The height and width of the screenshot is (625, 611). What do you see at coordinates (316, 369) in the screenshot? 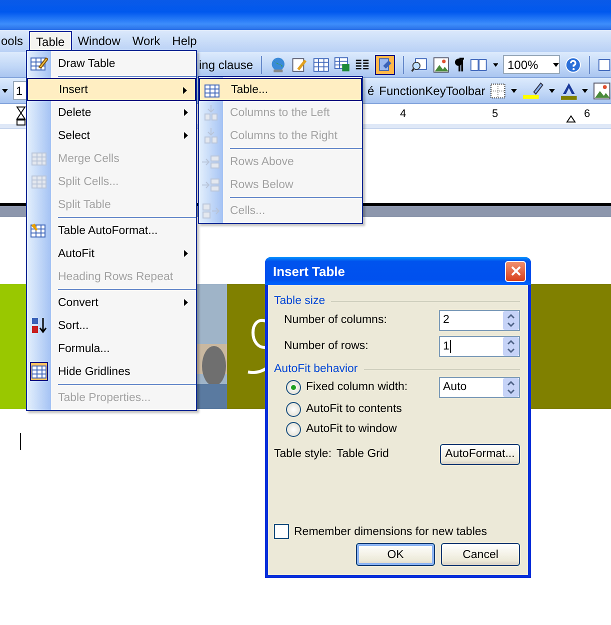
I see `section-heading: AutoFit behavior` at bounding box center [316, 369].